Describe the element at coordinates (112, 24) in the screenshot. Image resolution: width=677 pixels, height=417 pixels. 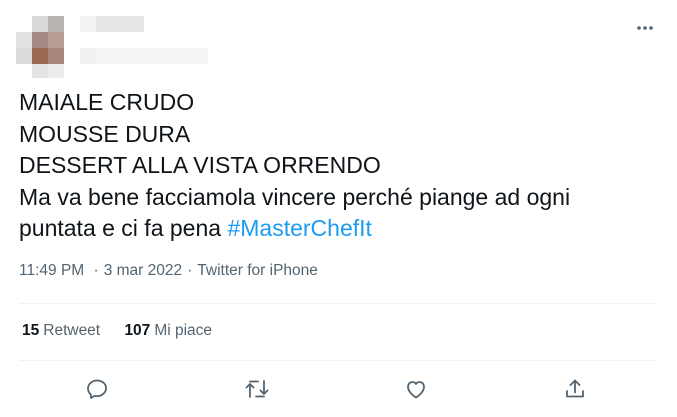
I see `author-name` at that location.